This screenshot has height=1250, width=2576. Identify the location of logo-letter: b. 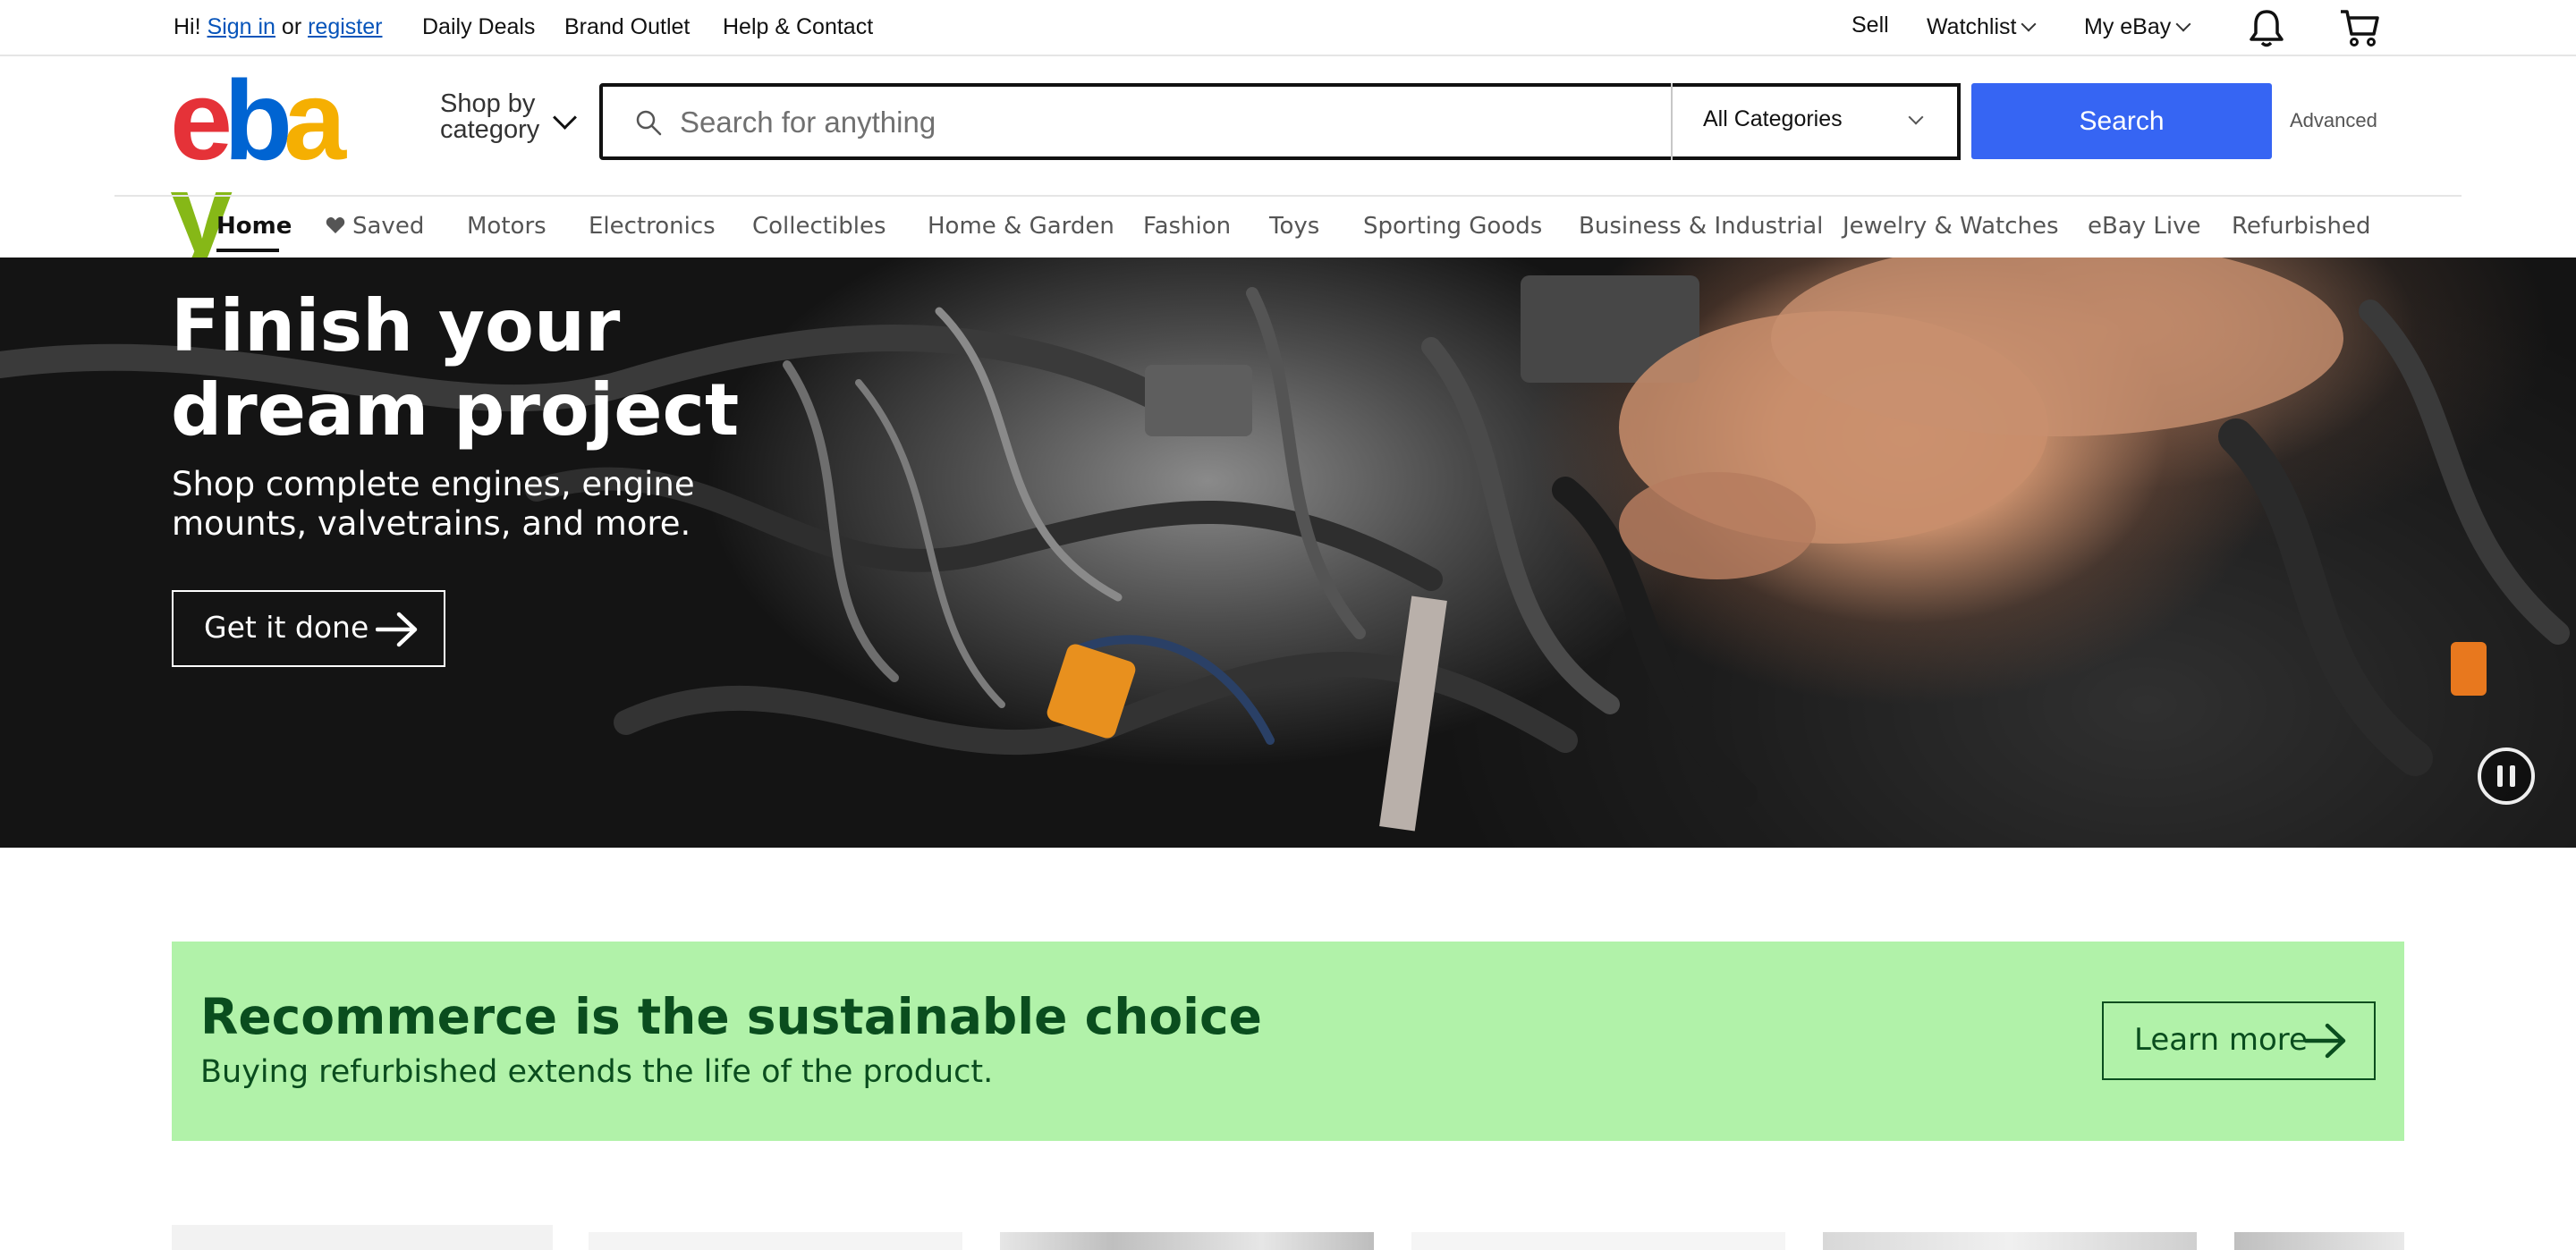
(258, 120).